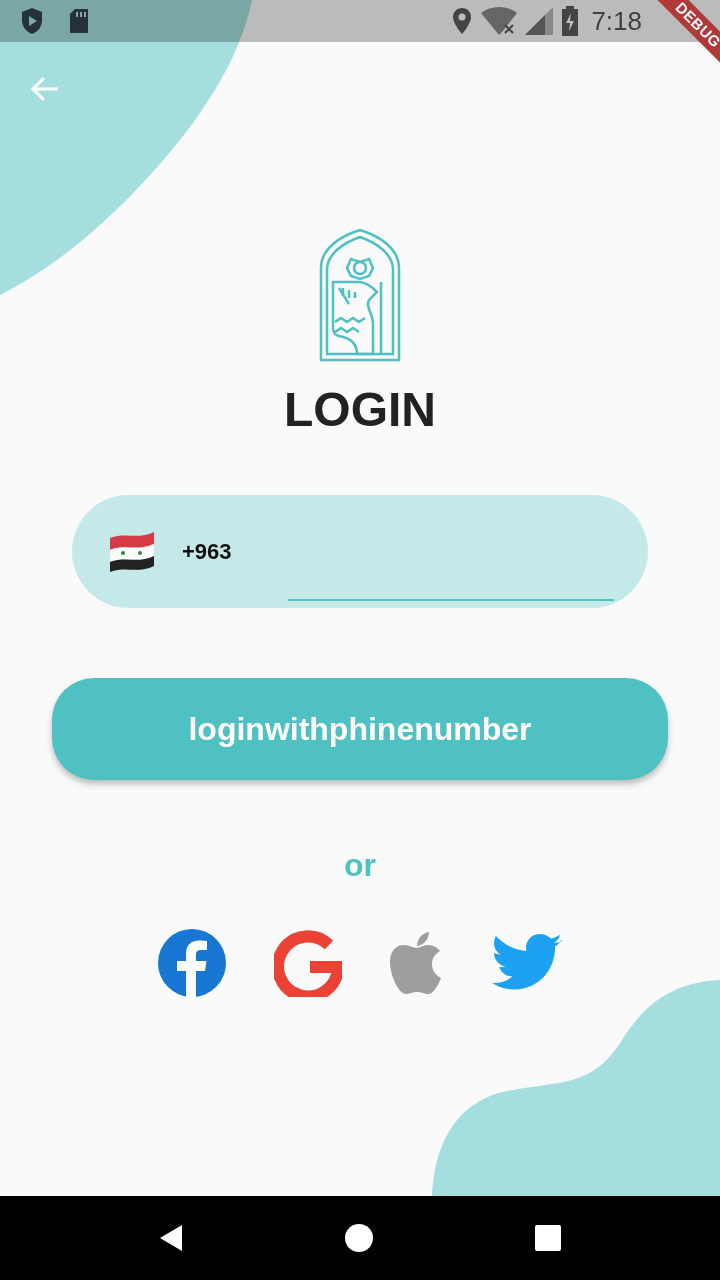  I want to click on wifi-off-icon, so click(499, 21).